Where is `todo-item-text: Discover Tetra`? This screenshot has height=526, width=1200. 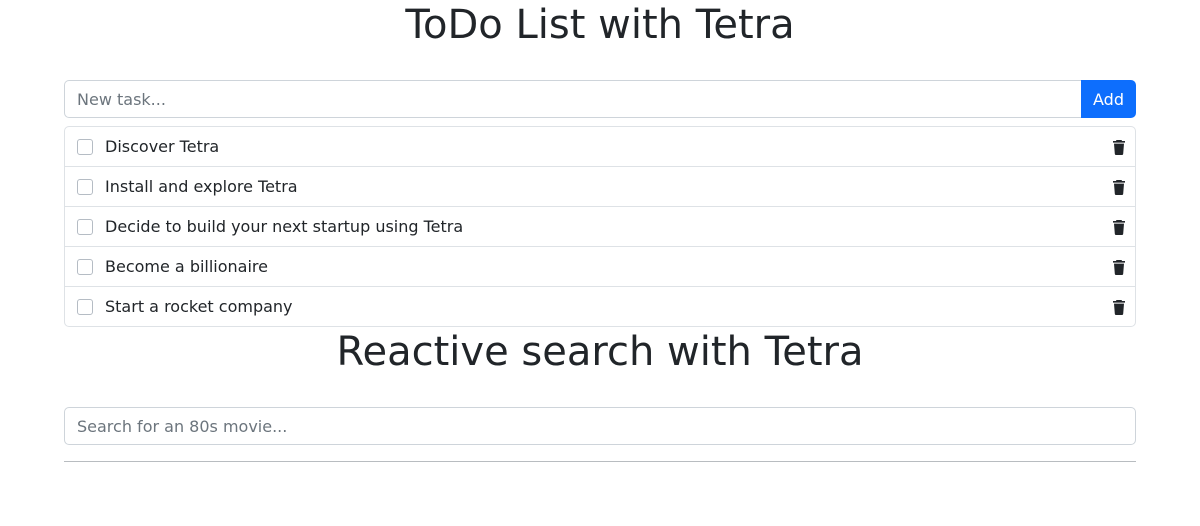
todo-item-text: Discover Tetra is located at coordinates (162, 146).